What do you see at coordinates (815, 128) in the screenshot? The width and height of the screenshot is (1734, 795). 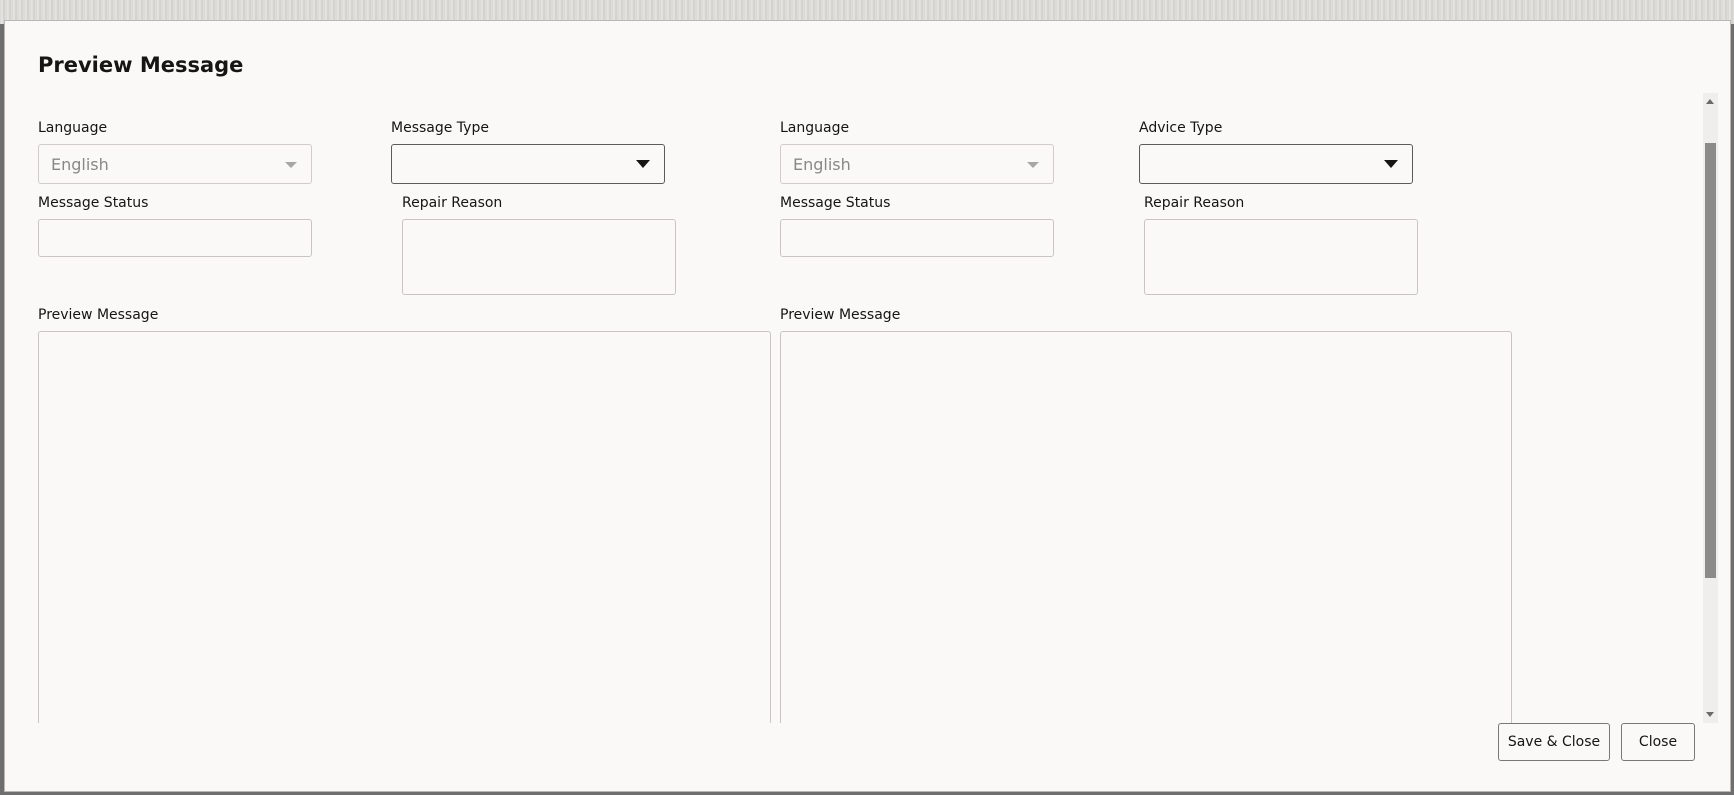 I see `right-language-label: Language` at bounding box center [815, 128].